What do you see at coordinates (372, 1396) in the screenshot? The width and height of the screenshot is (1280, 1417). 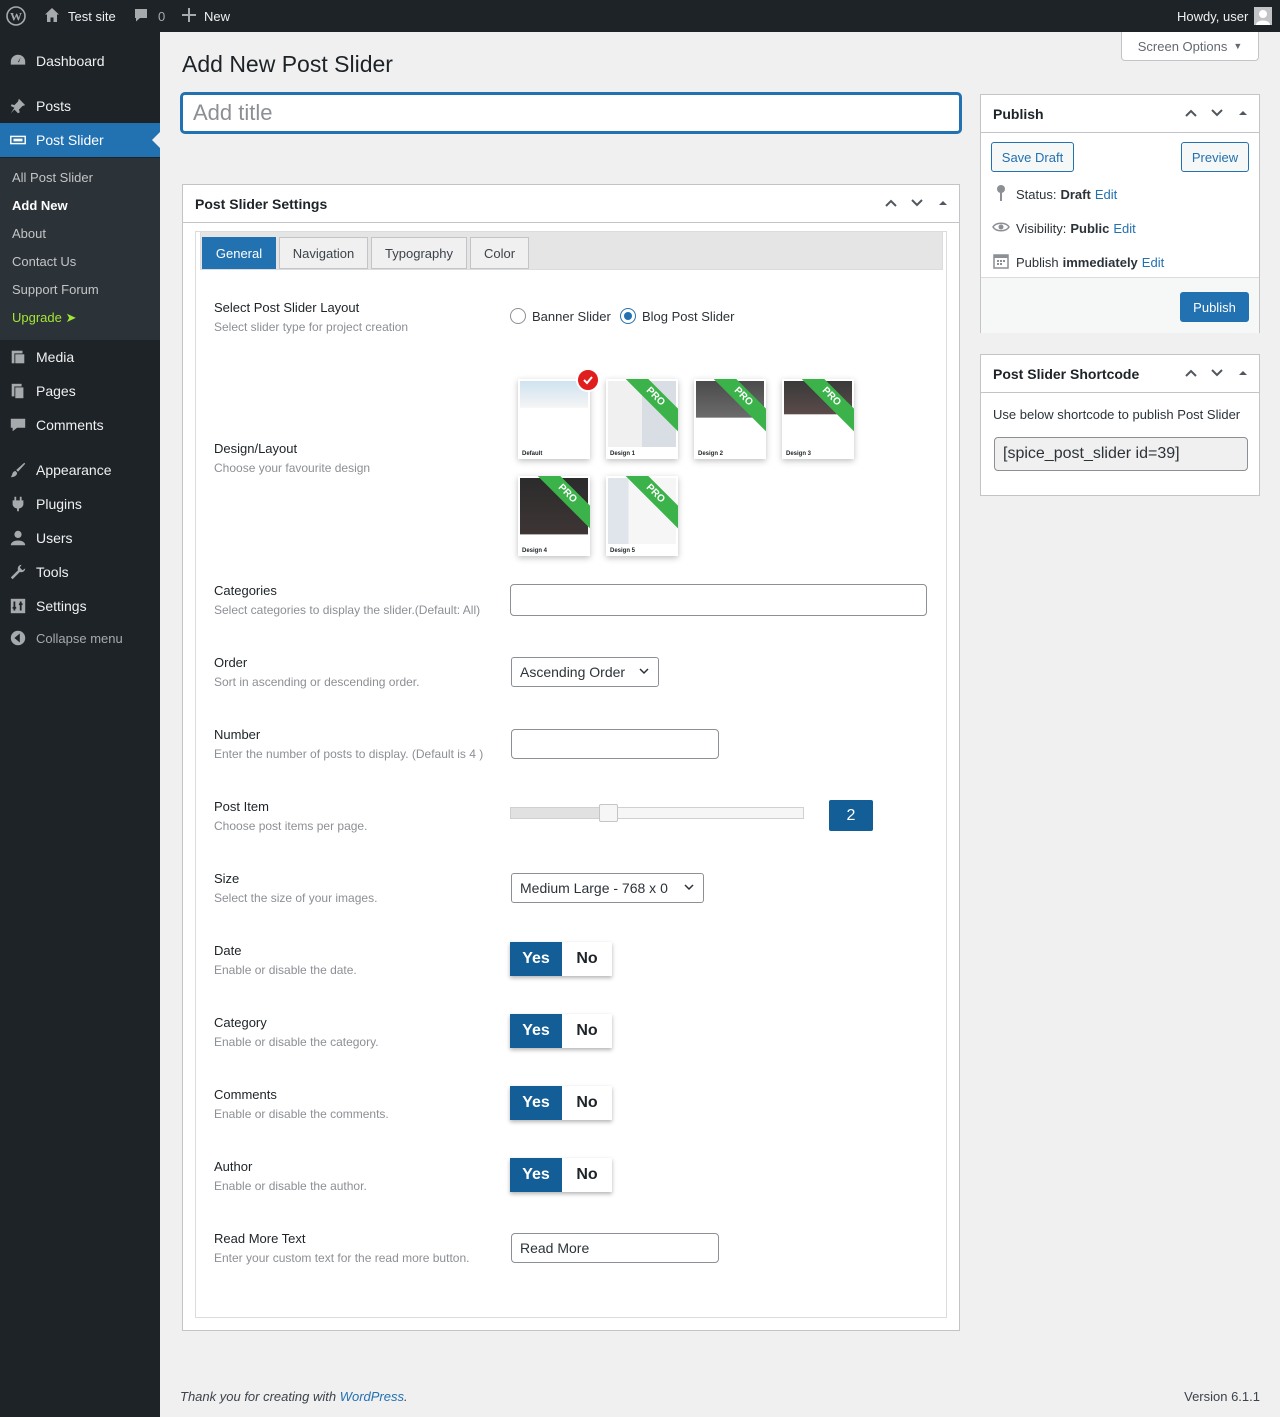 I see `wordpress-link: WordPress` at bounding box center [372, 1396].